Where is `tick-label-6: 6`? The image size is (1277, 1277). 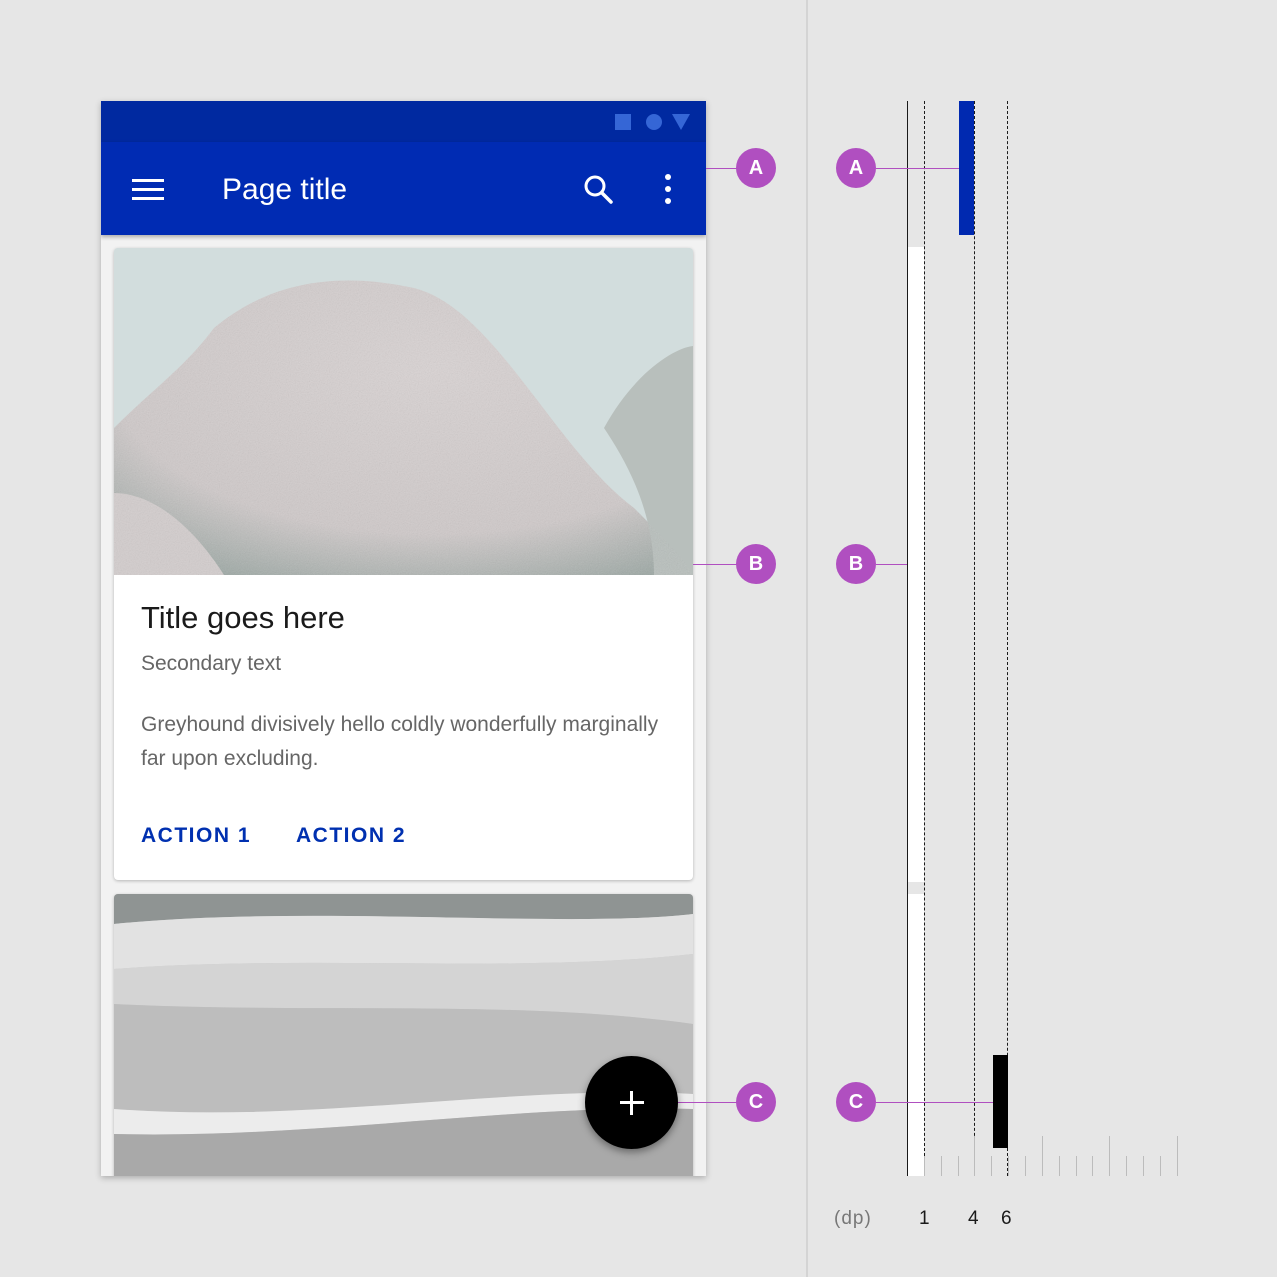 tick-label-6: 6 is located at coordinates (1006, 1218).